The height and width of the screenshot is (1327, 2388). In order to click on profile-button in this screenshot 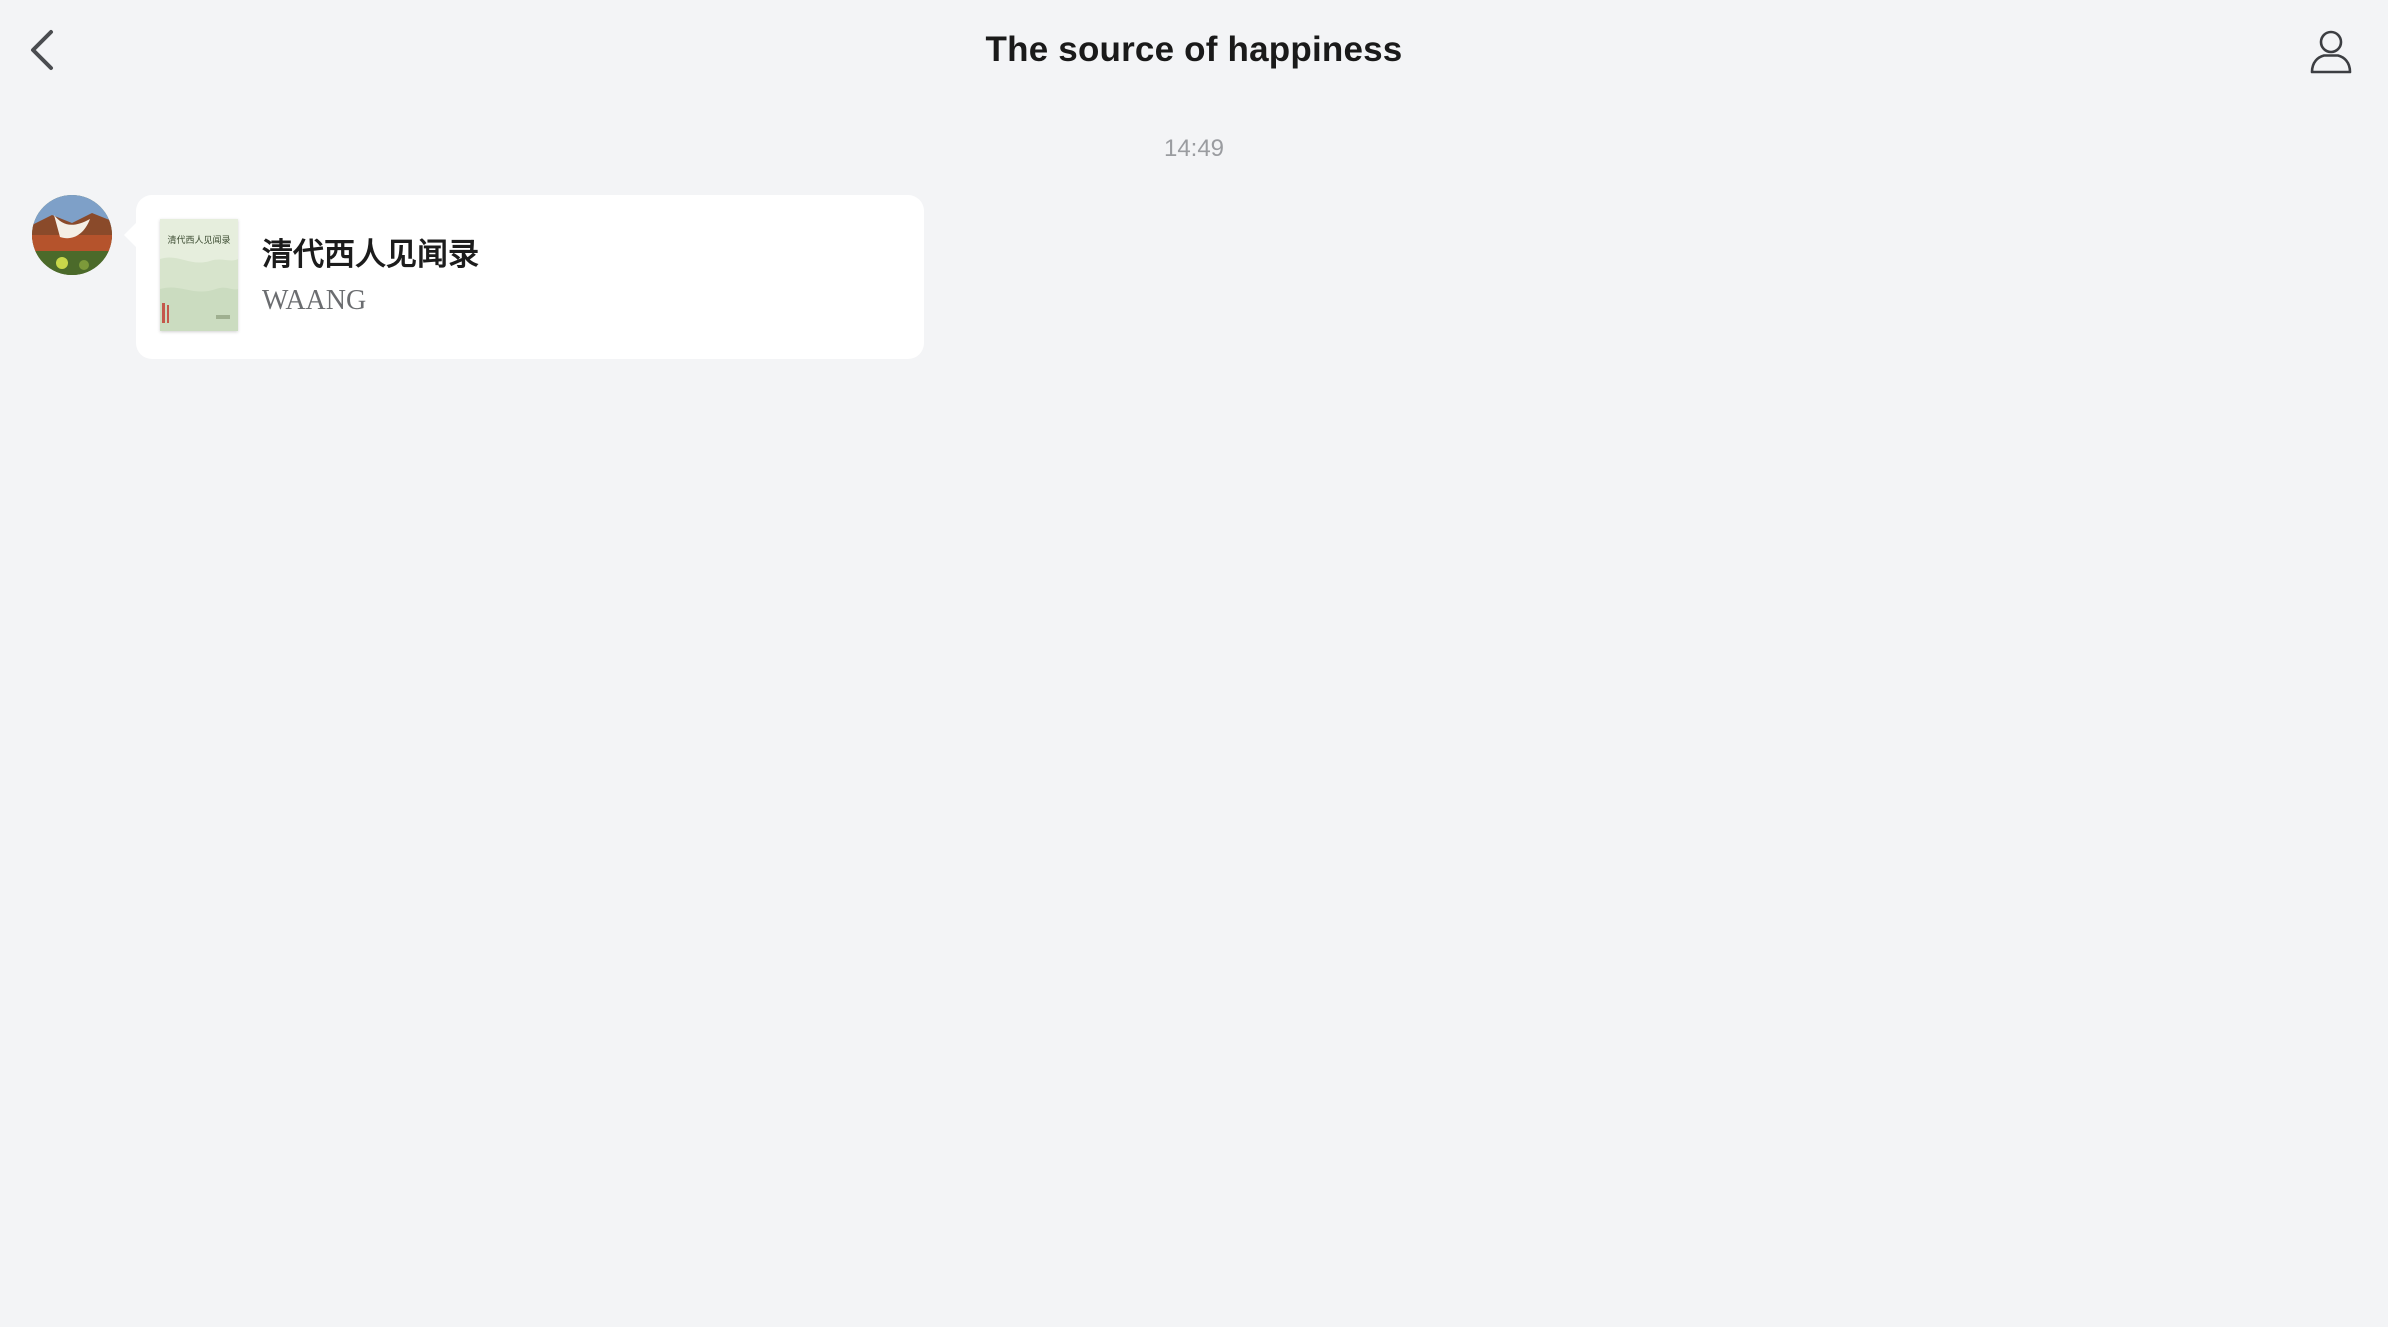, I will do `click(2331, 51)`.